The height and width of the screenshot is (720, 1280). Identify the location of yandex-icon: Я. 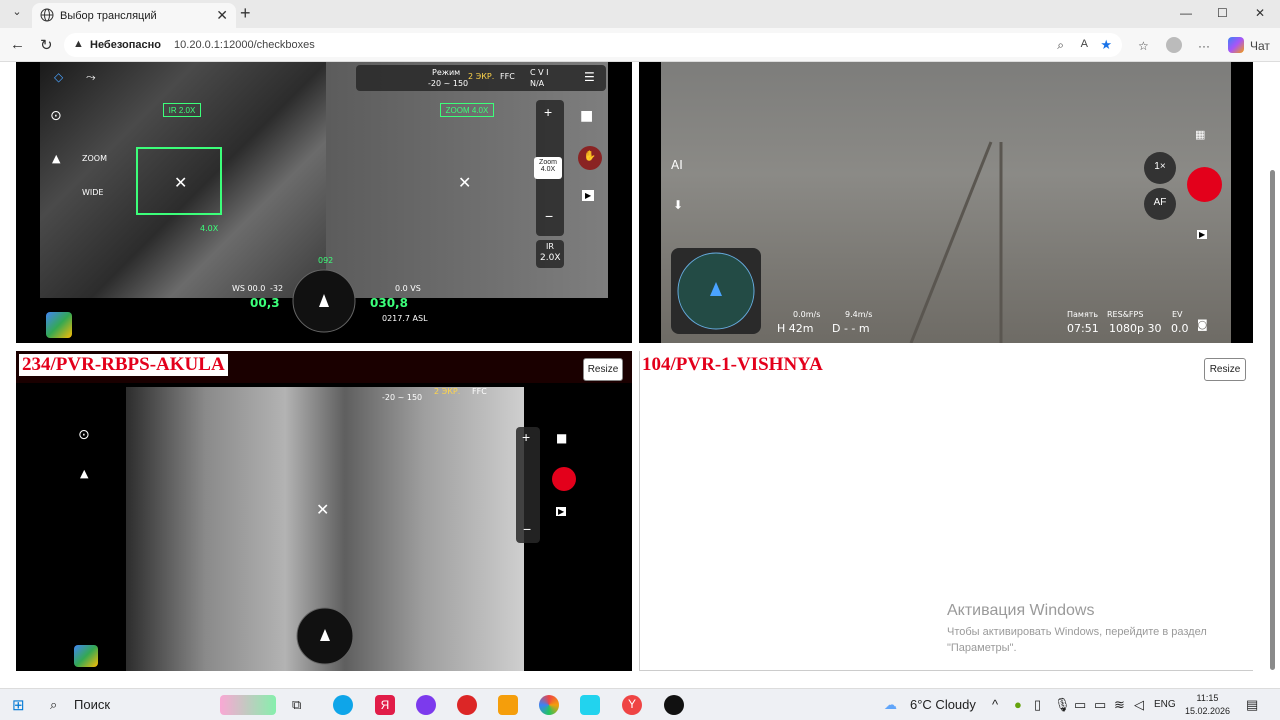
(385, 705).